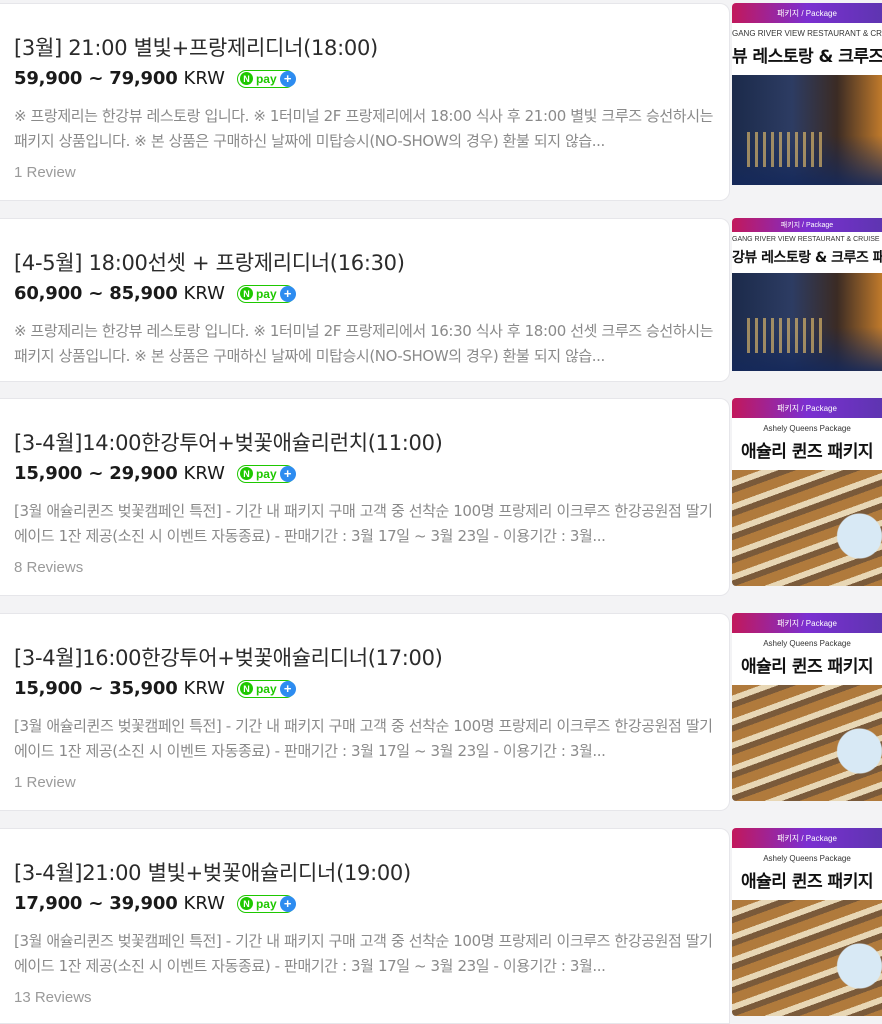  What do you see at coordinates (53, 997) in the screenshot?
I see `review-count: 13 Reviews` at bounding box center [53, 997].